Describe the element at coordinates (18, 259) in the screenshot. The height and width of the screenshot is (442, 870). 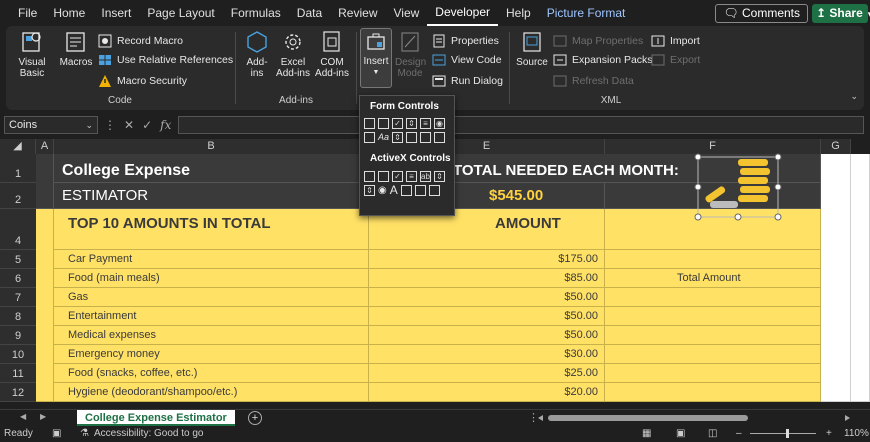
I see `row-header-5: 5` at that location.